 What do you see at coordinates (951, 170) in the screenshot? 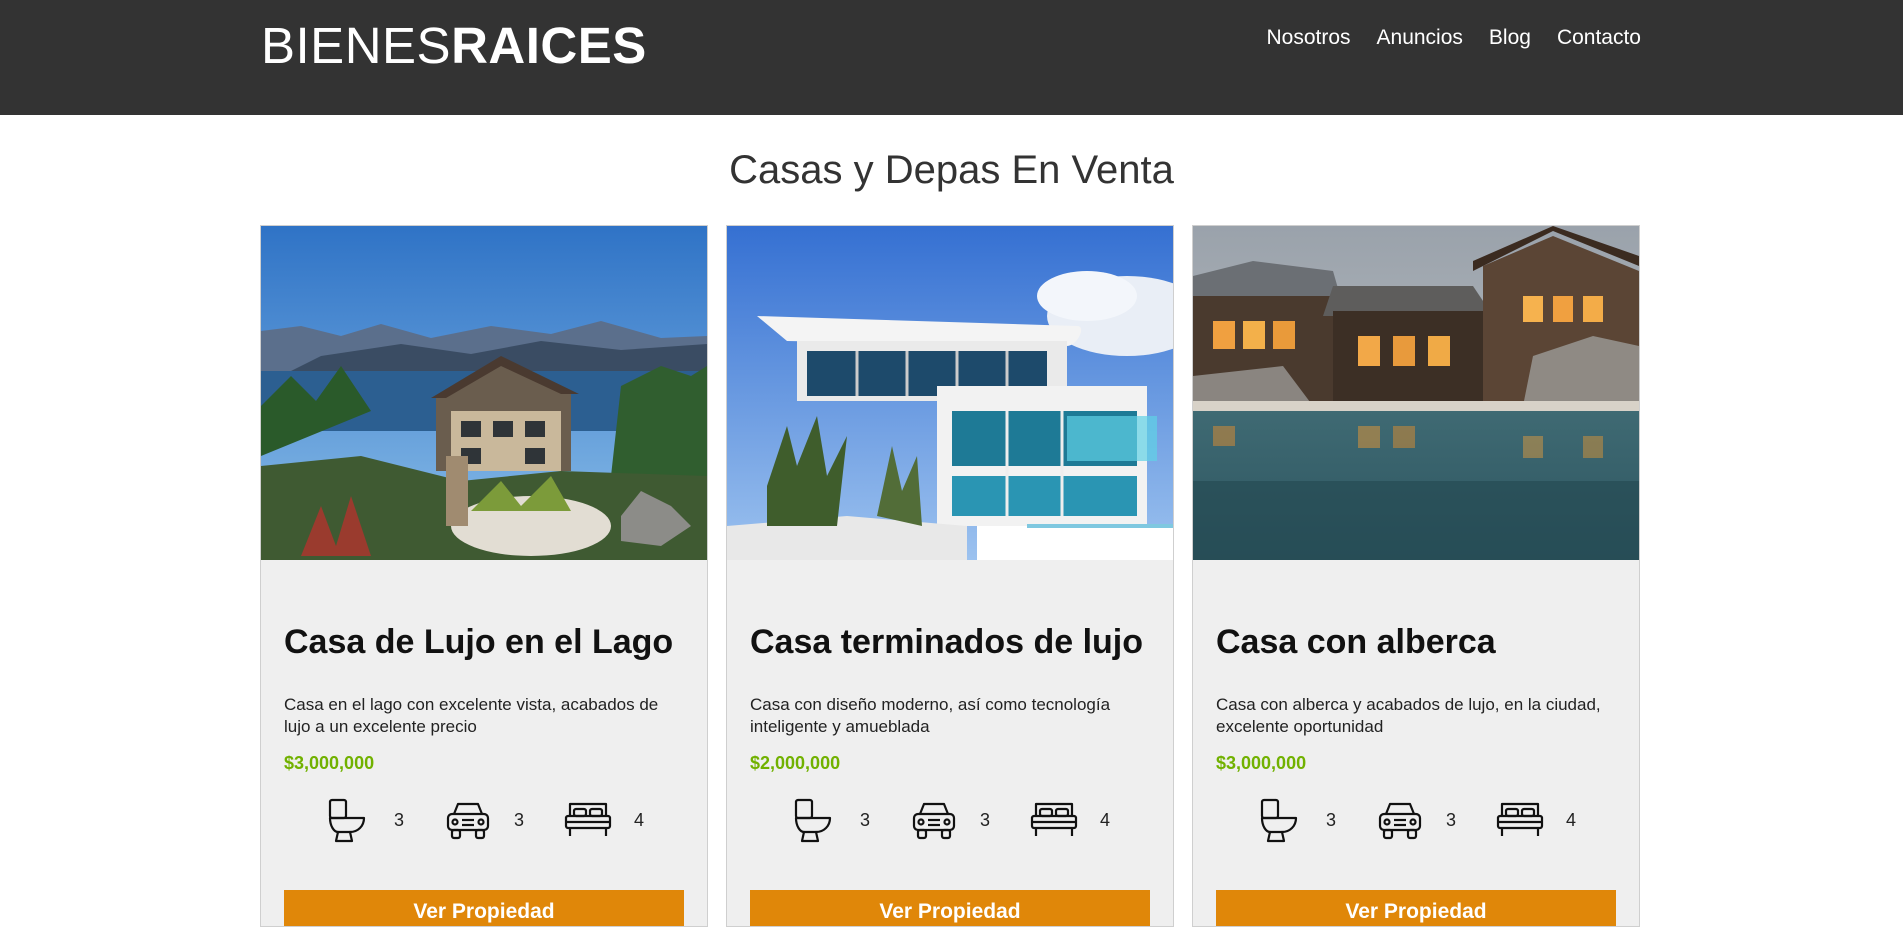
I see `section-title: Casas y Depas En Venta` at bounding box center [951, 170].